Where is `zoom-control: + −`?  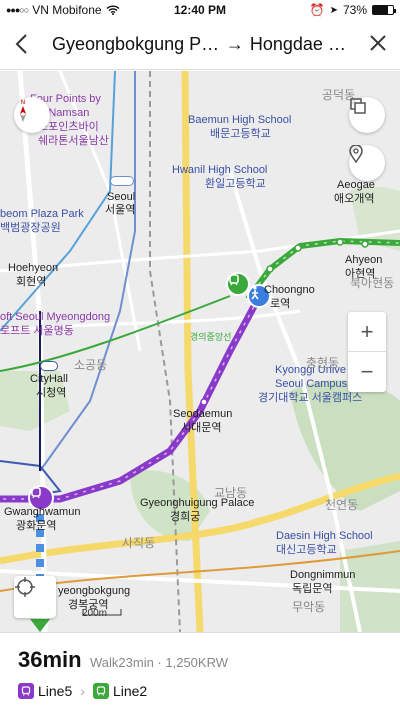
zoom-control: + − is located at coordinates (367, 352).